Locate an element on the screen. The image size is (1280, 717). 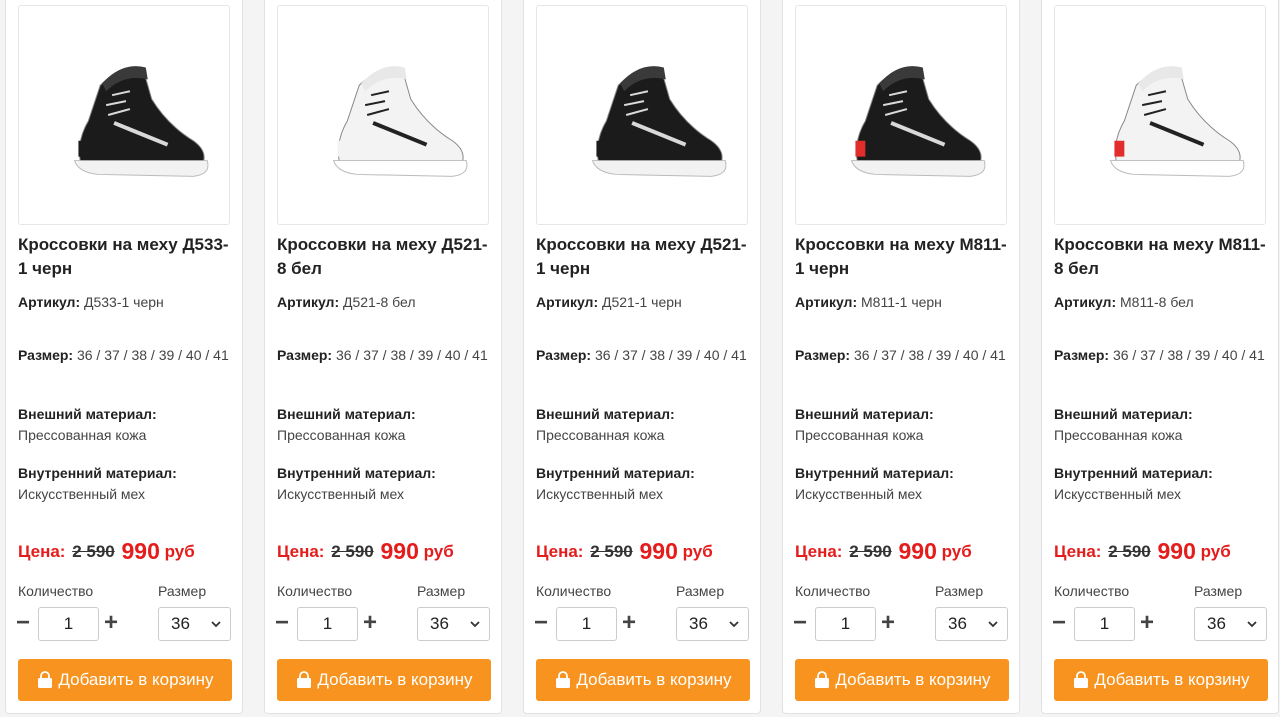
product-title: Кроссовки на меху Д521-8 бел is located at coordinates (385, 257).